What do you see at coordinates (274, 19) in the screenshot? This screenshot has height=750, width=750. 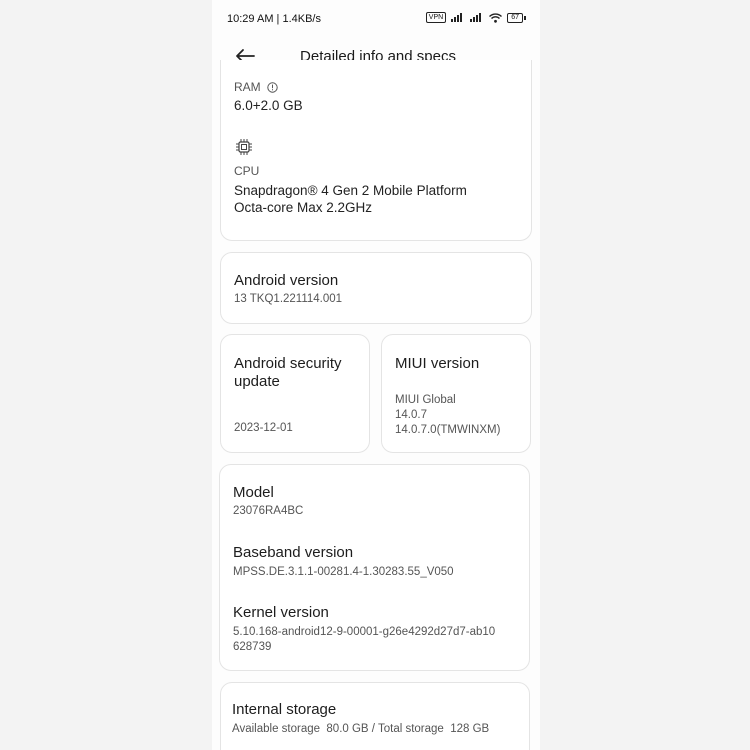 I see `status-time: 10:29 AM | 1.4KB/s` at bounding box center [274, 19].